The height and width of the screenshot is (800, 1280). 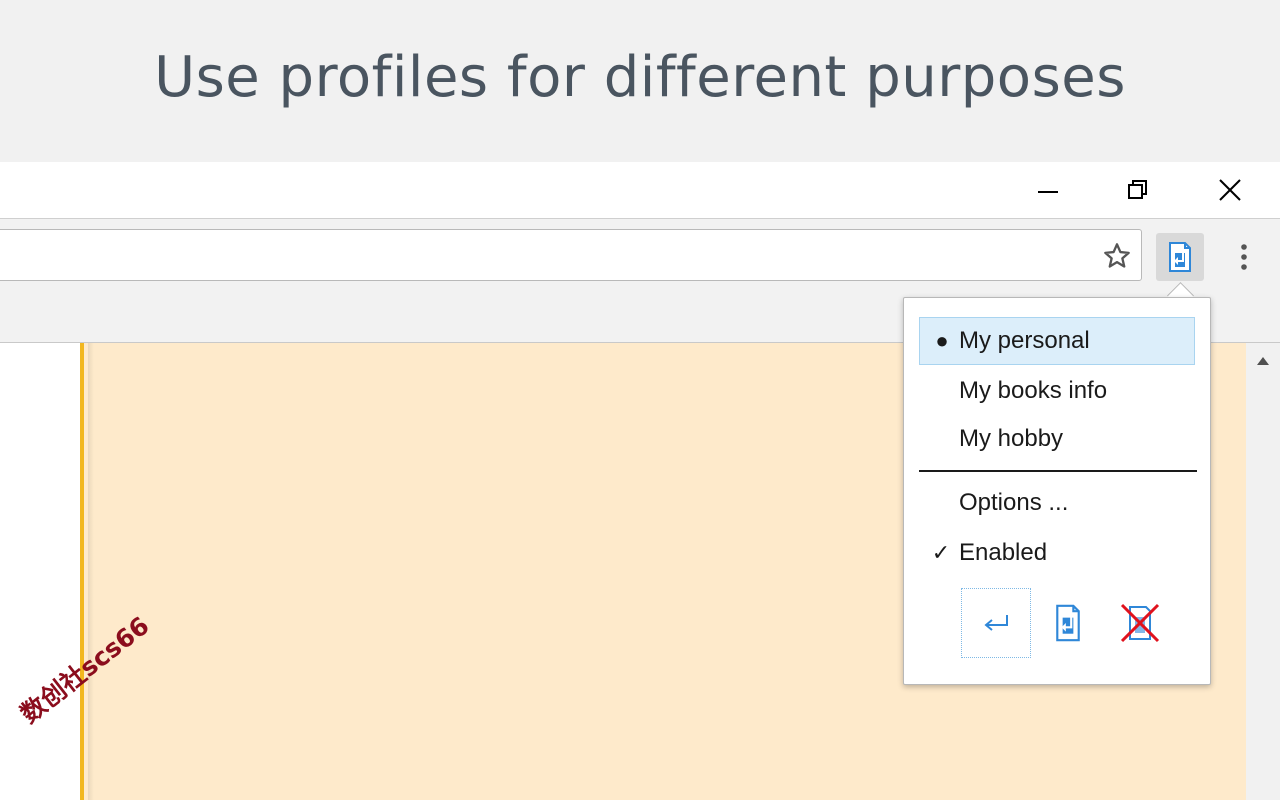 What do you see at coordinates (1033, 390) in the screenshot?
I see `menu-item-label: My books info` at bounding box center [1033, 390].